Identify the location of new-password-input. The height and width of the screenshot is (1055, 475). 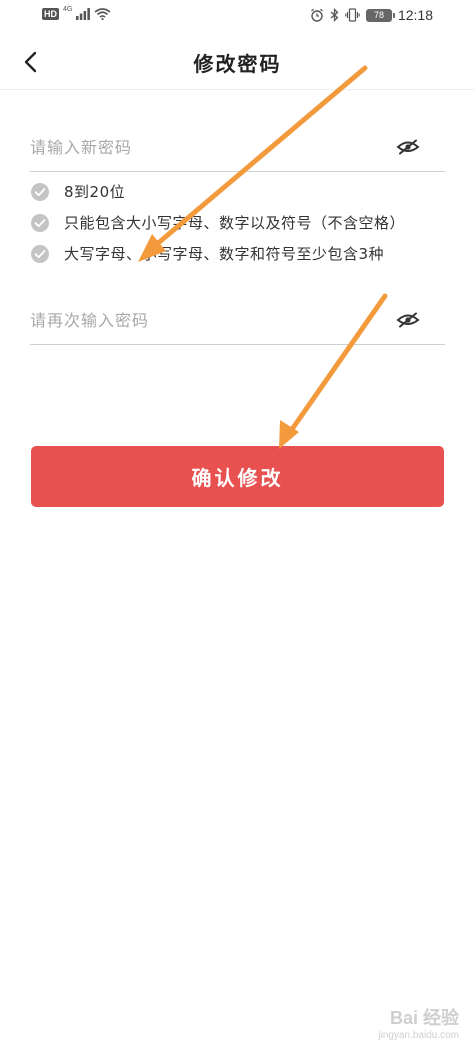
(205, 147).